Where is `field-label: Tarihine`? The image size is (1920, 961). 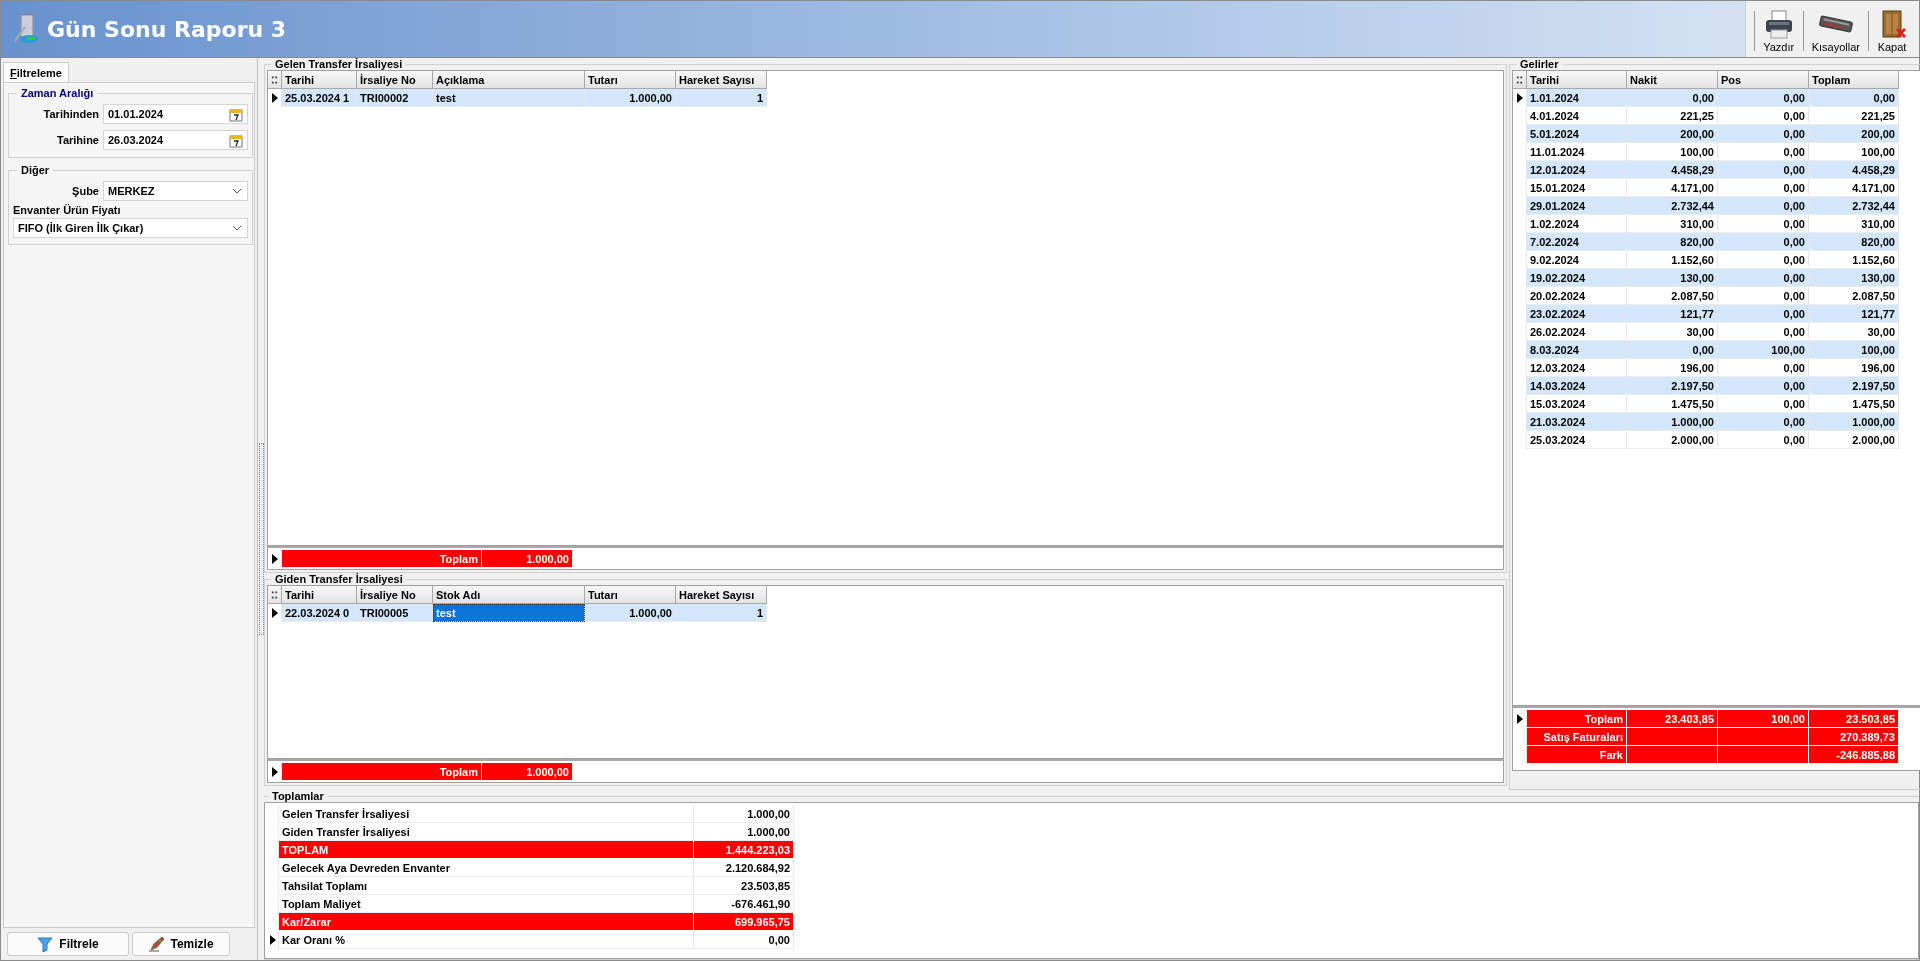
field-label: Tarihine is located at coordinates (77, 140).